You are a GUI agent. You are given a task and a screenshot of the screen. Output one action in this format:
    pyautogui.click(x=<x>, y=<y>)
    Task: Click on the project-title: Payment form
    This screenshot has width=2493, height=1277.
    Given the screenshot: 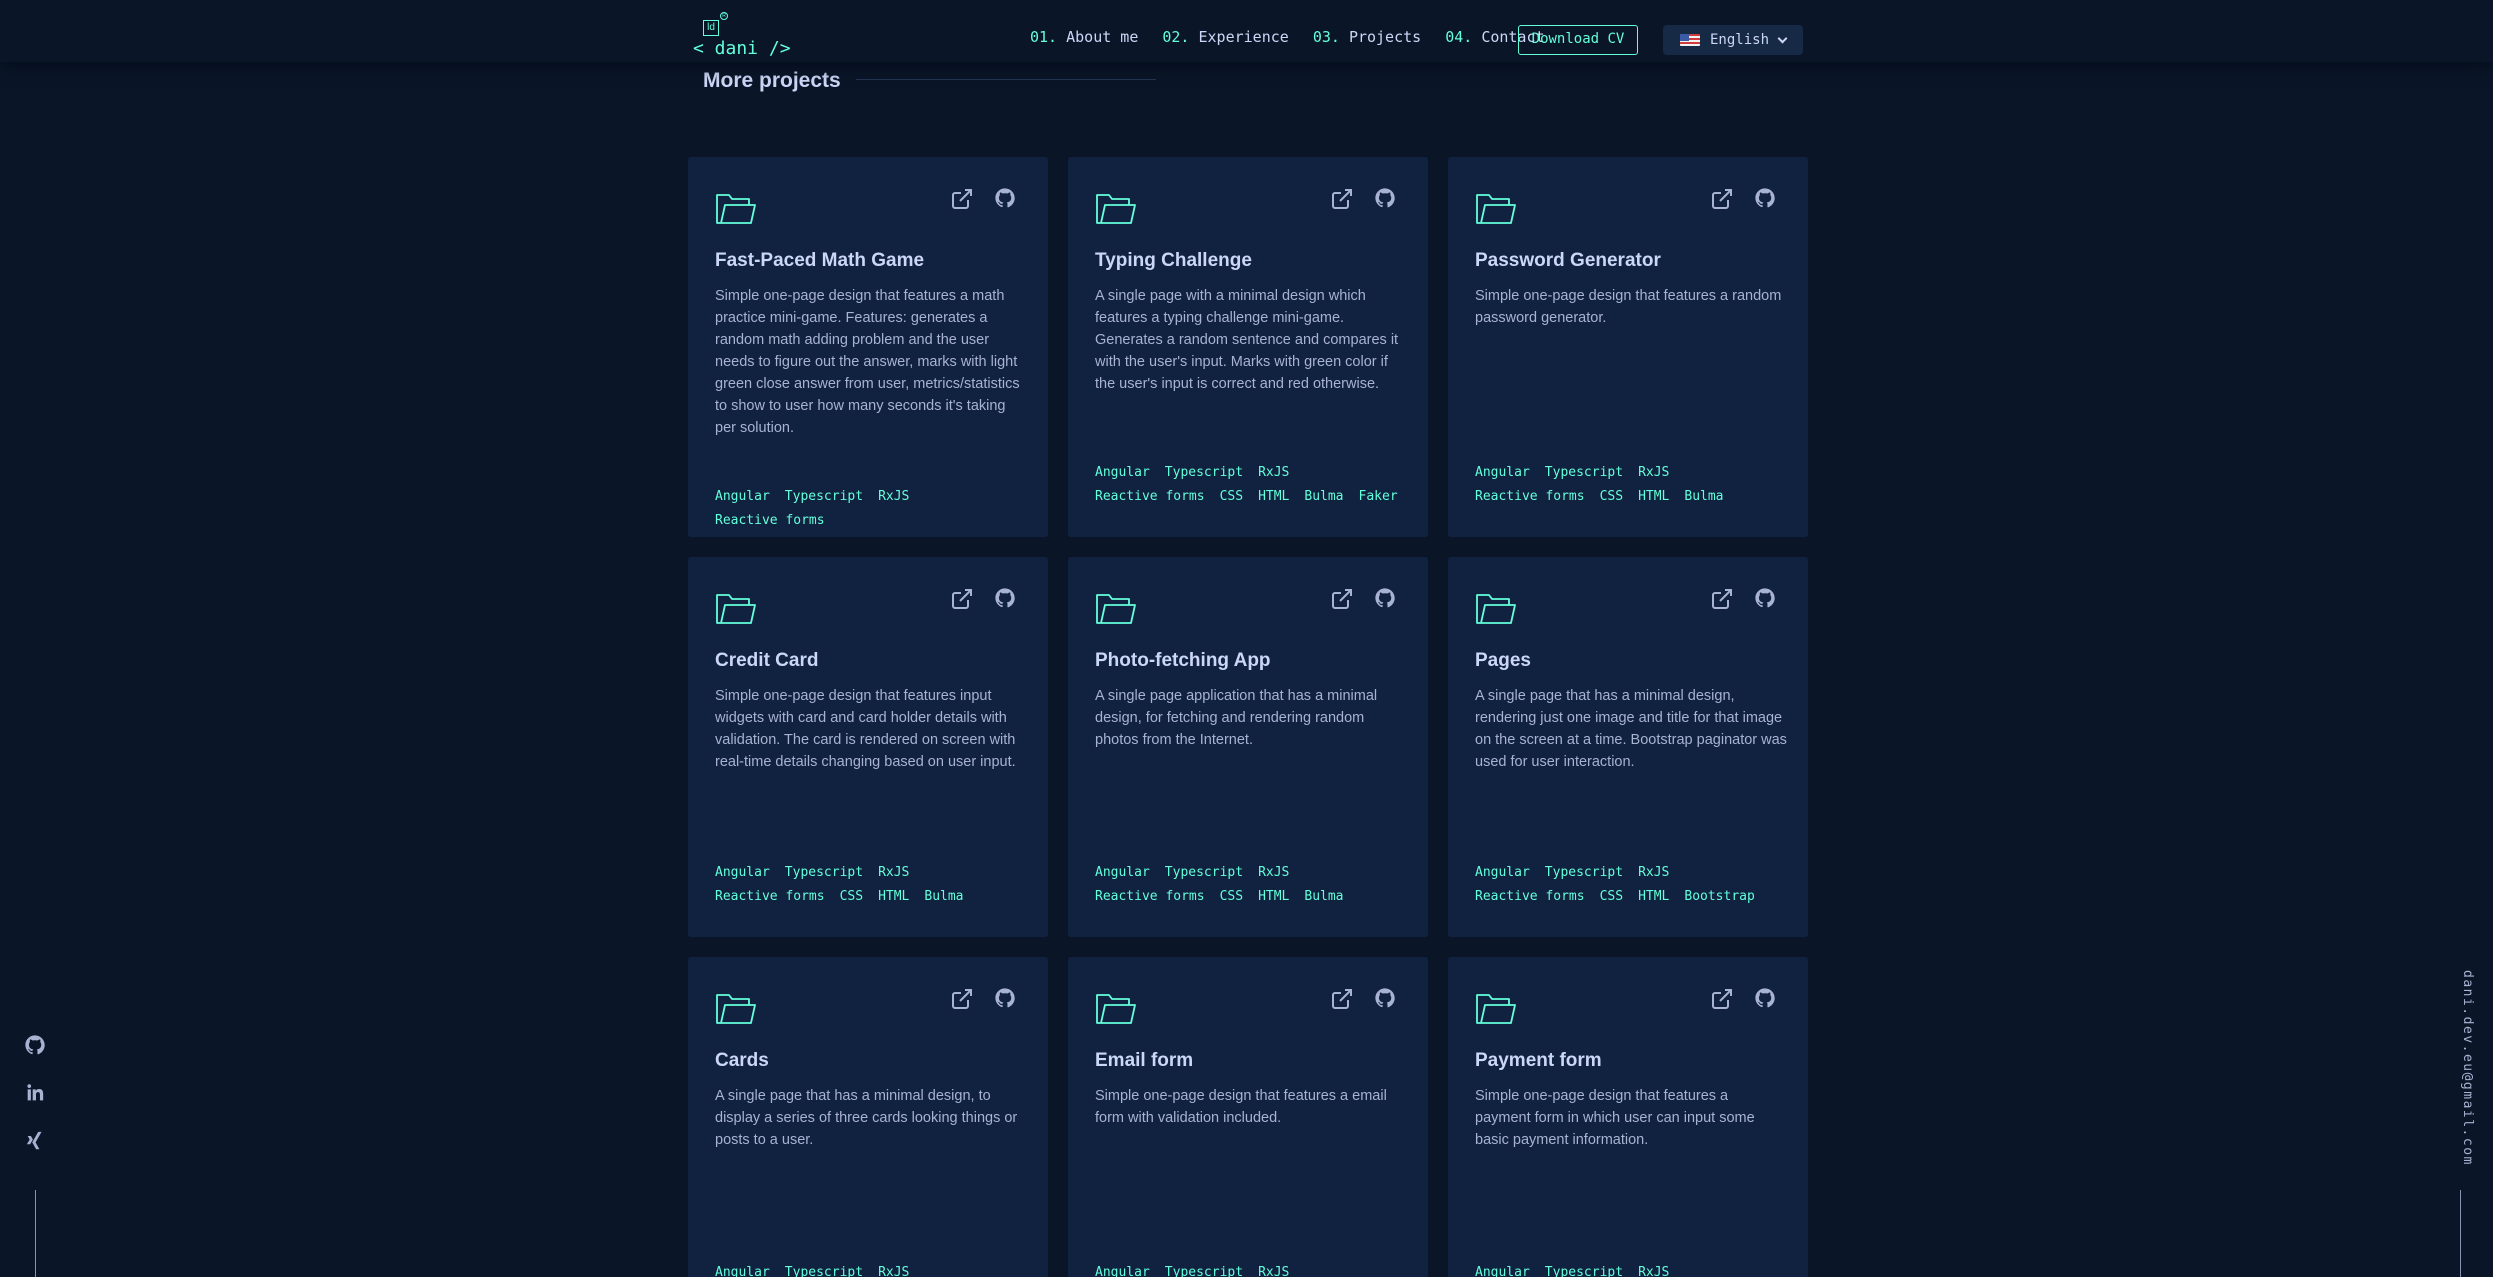 What is the action you would take?
    pyautogui.click(x=1538, y=1061)
    